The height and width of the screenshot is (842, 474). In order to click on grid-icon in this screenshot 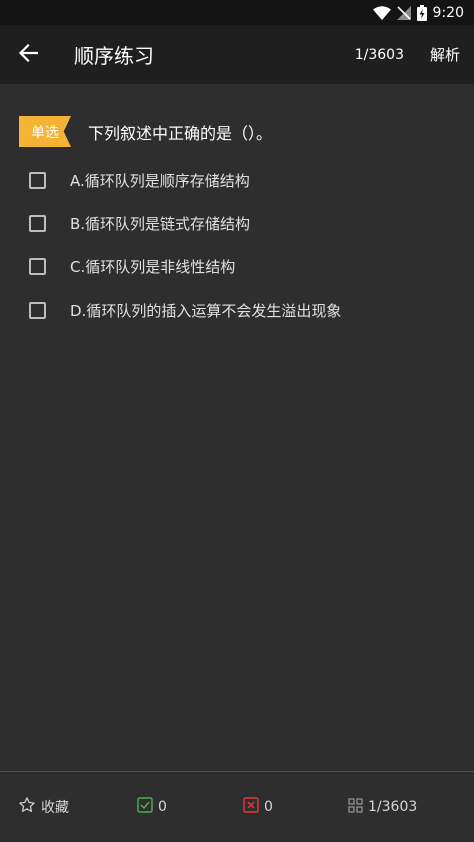, I will do `click(355, 807)`.